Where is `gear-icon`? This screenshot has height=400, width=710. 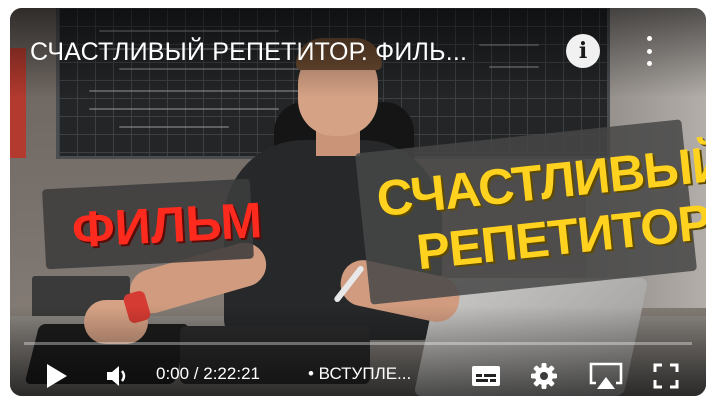
gear-icon is located at coordinates (544, 376).